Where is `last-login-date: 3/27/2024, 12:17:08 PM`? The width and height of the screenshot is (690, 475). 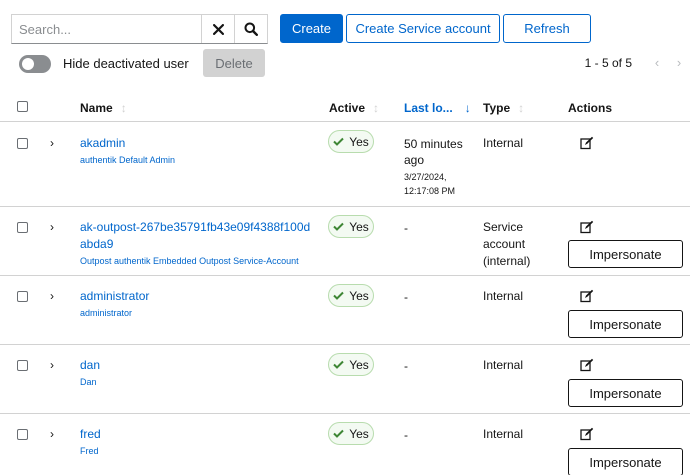
last-login-date: 3/27/2024, 12:17:08 PM is located at coordinates (430, 184).